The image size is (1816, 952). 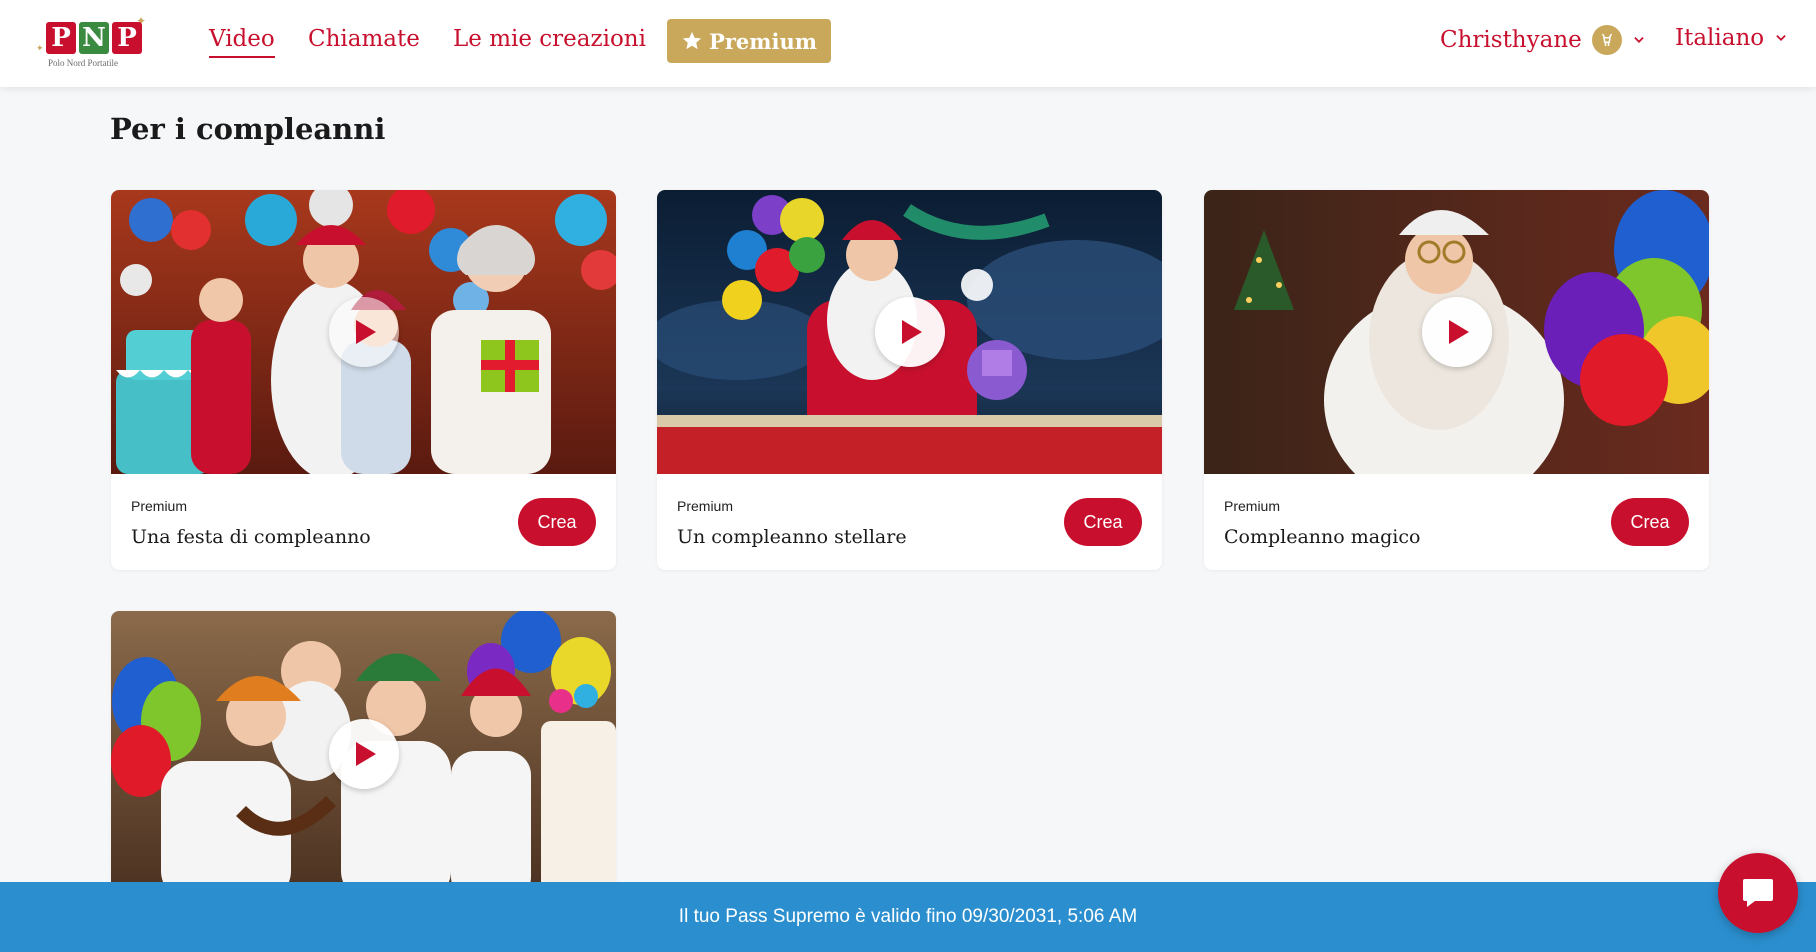 What do you see at coordinates (792, 537) in the screenshot?
I see `card-title: Un compleanno stellare` at bounding box center [792, 537].